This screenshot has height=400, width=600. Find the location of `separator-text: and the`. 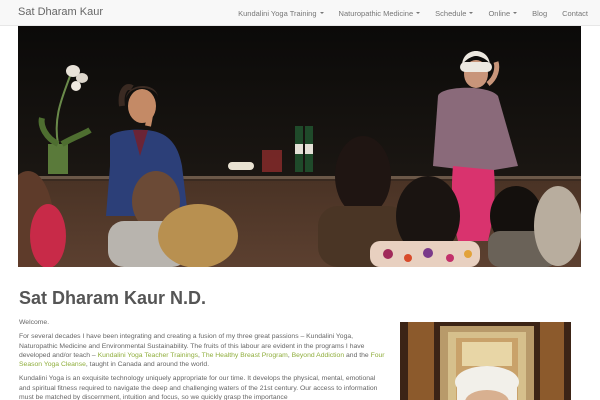

separator-text: and the is located at coordinates (357, 355).